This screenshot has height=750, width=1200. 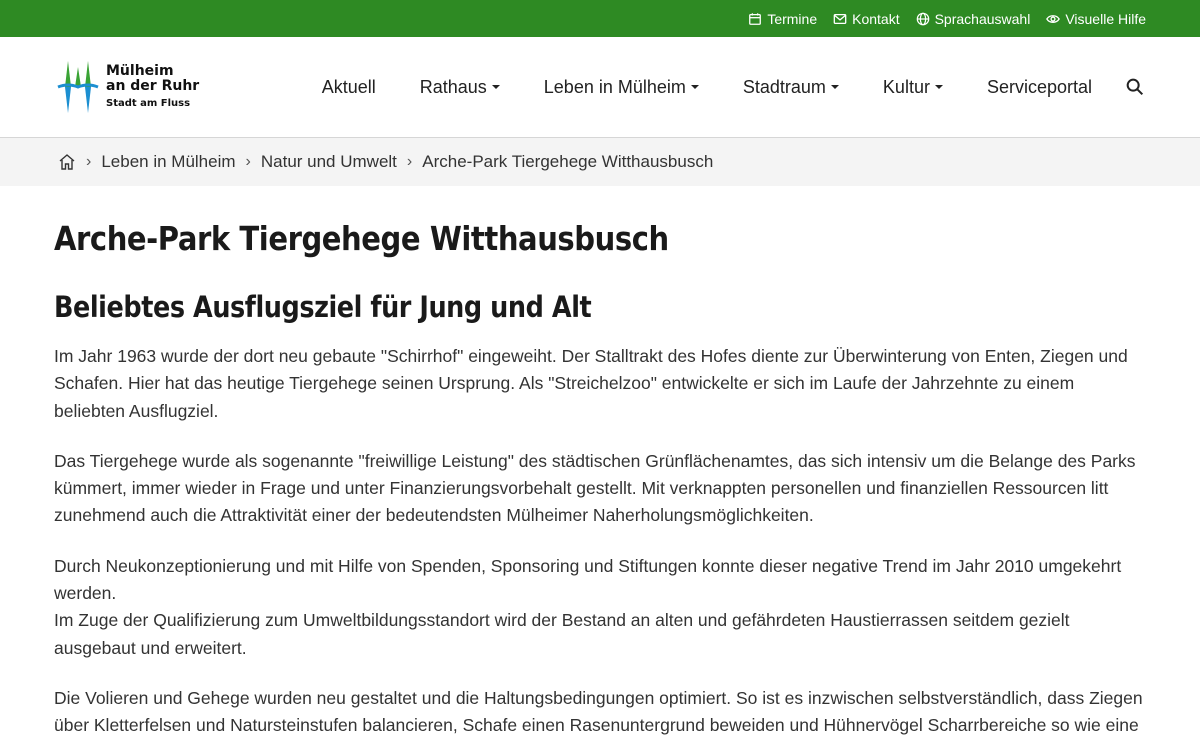 What do you see at coordinates (1053, 18) in the screenshot?
I see `eye-icon` at bounding box center [1053, 18].